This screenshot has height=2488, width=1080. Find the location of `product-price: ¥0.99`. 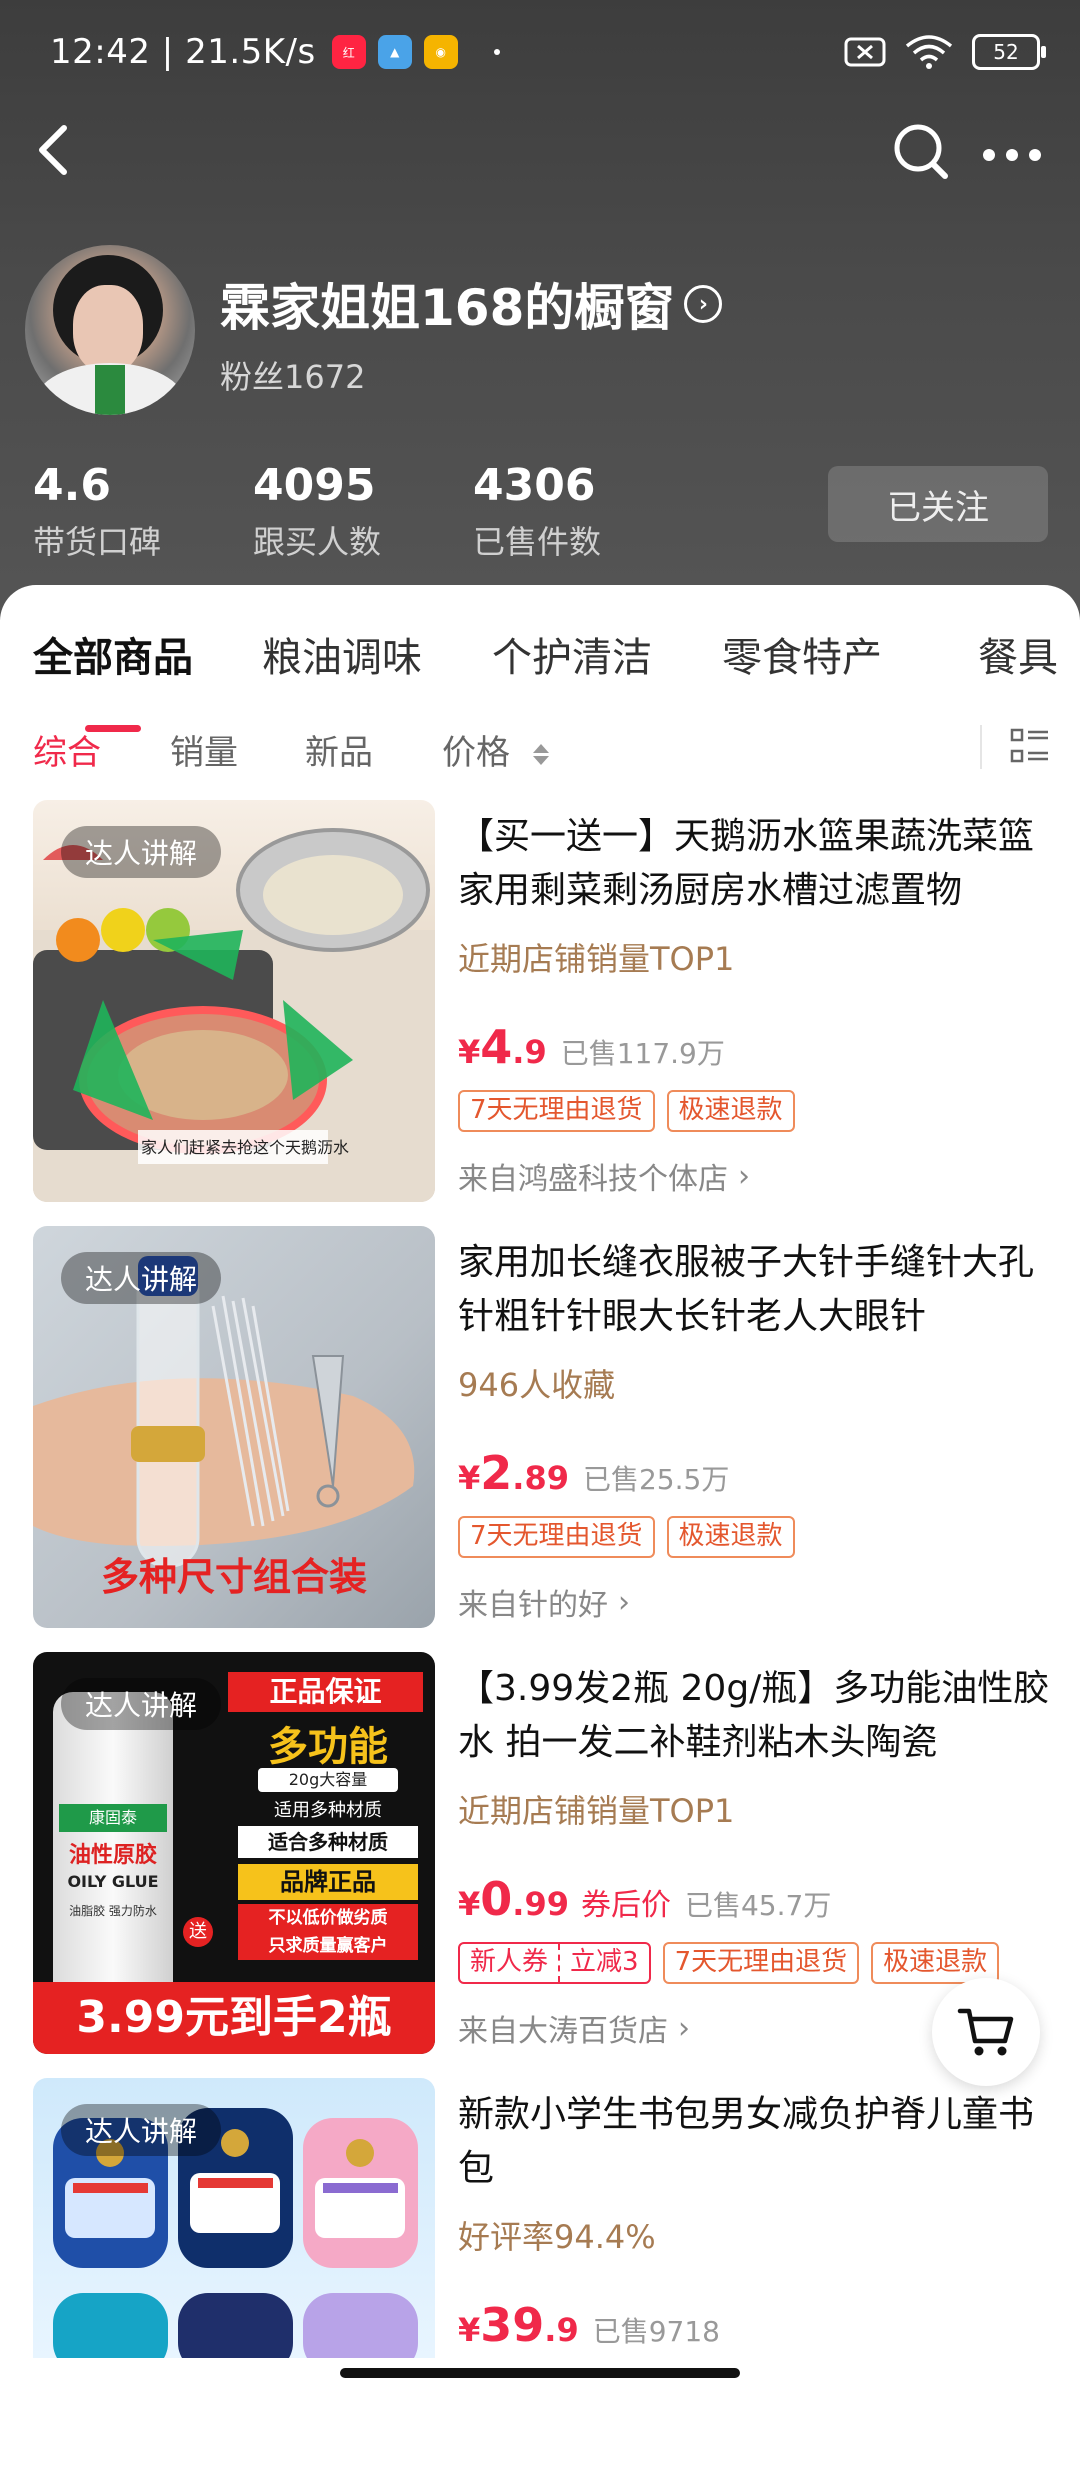

product-price: ¥0.99 is located at coordinates (513, 1899).